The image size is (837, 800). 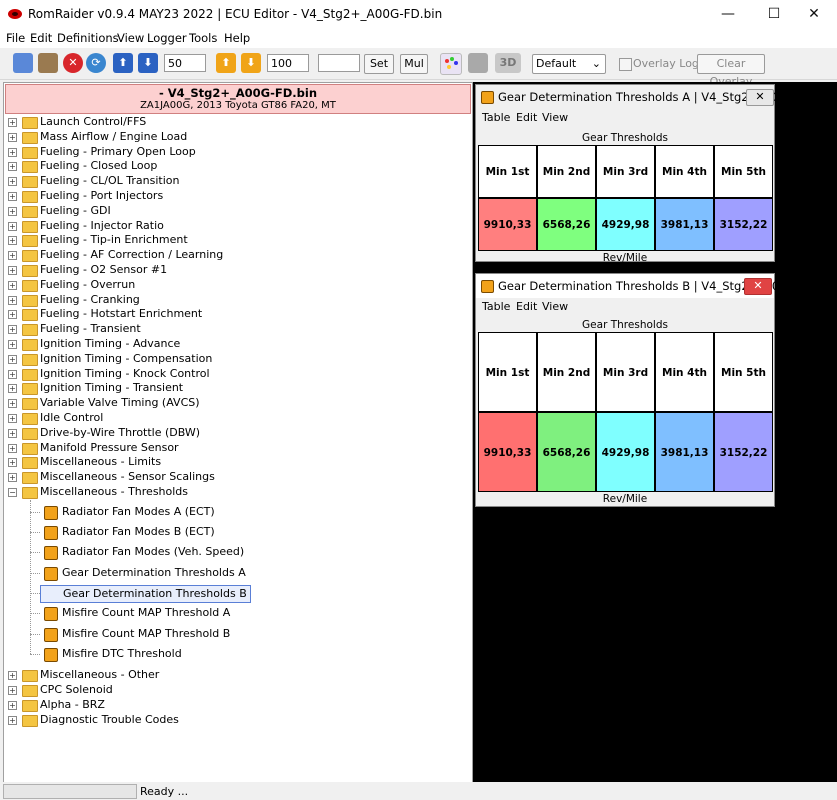 I want to click on tree-folder: + Ignition Timing - Compensation, so click(x=234, y=359).